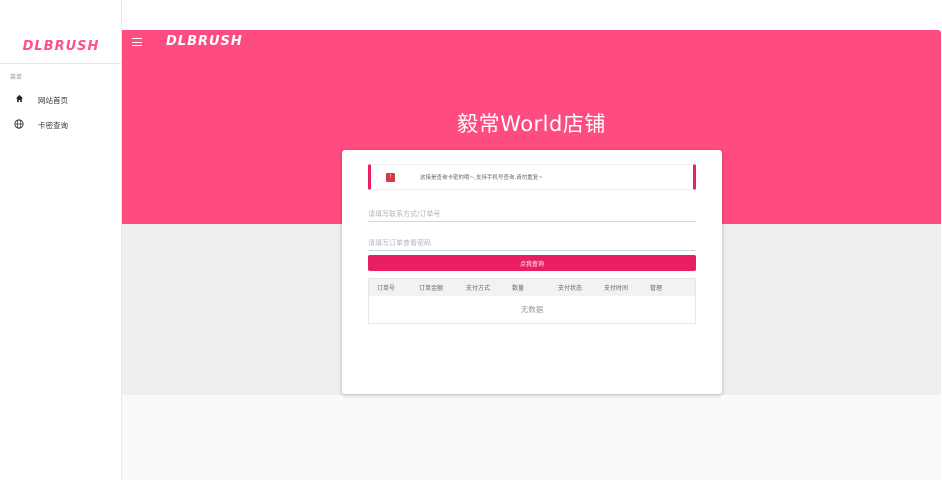 This screenshot has height=480, width=942. What do you see at coordinates (61, 240) in the screenshot?
I see `sidebar: DLBRUSH 菜单 网站首页 卡密查询` at bounding box center [61, 240].